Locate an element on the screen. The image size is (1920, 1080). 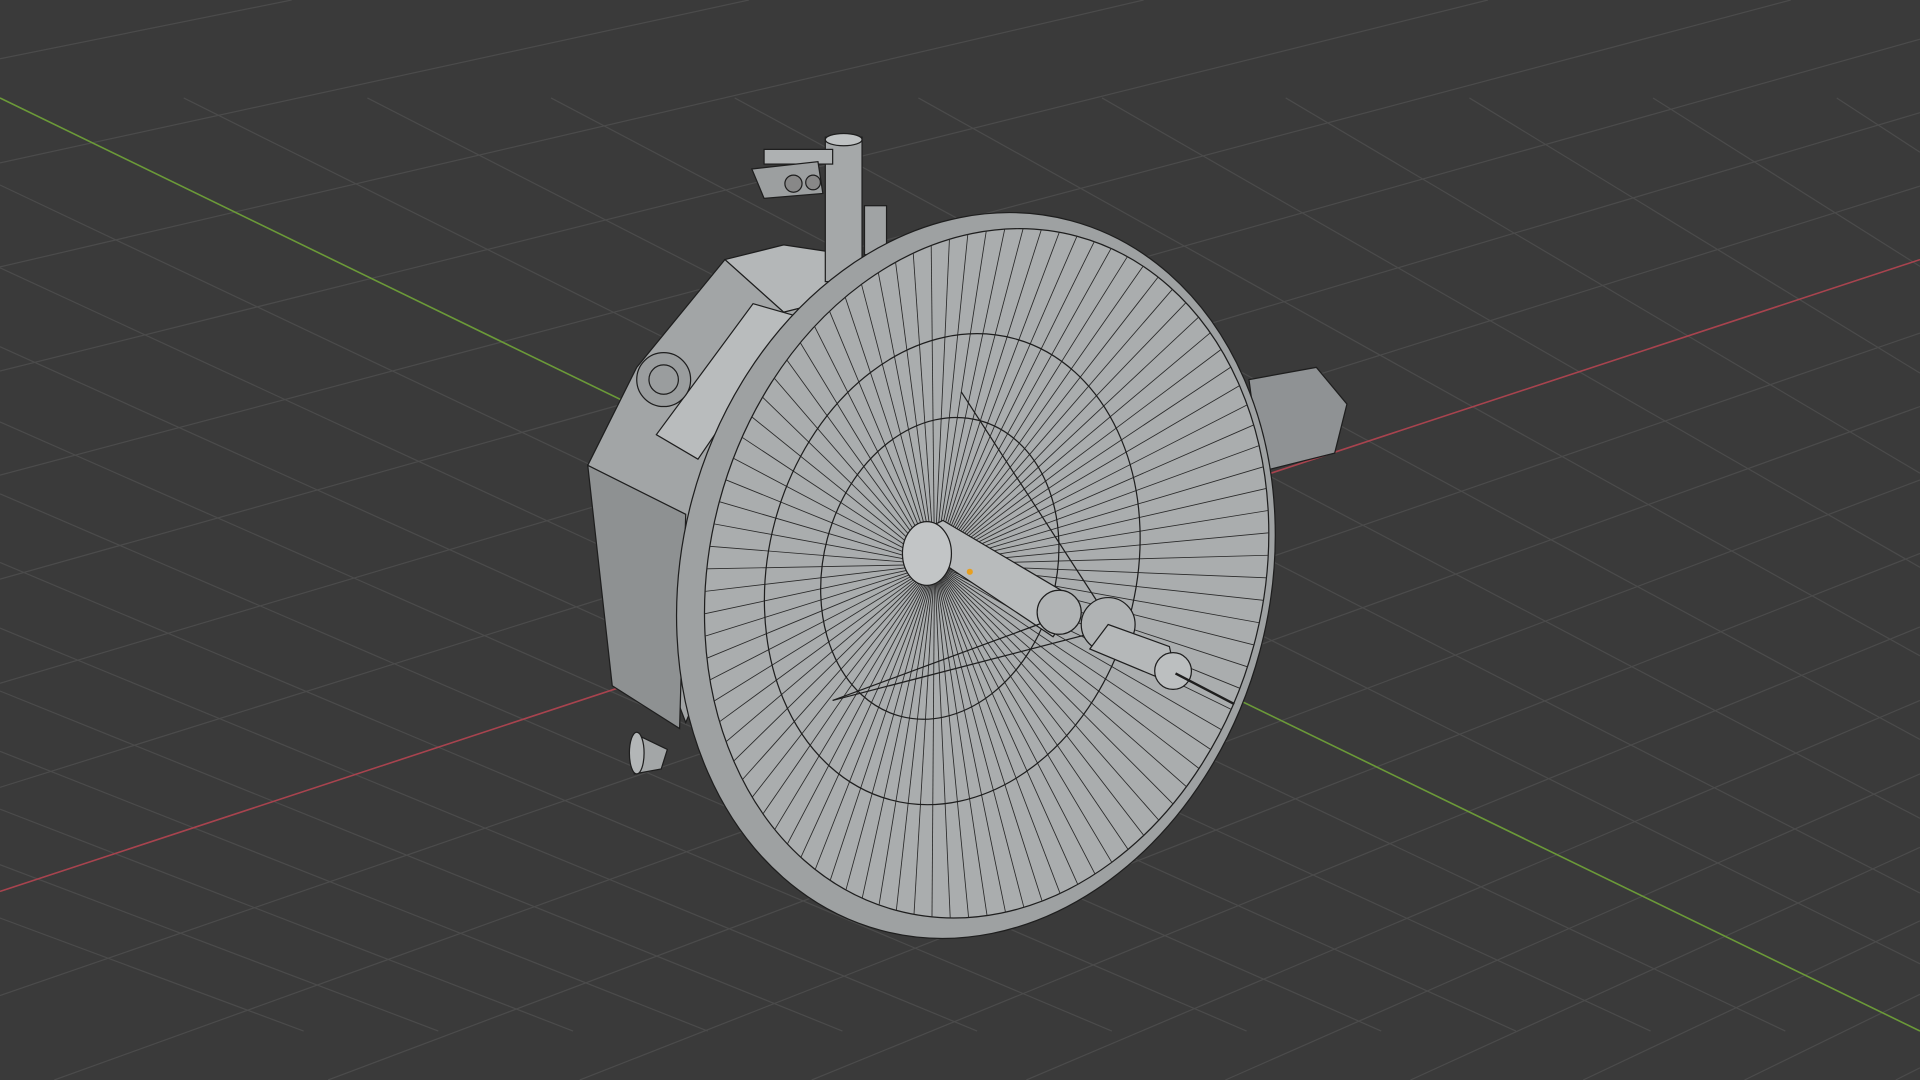
sub-reflector is located at coordinates (1059, 612).